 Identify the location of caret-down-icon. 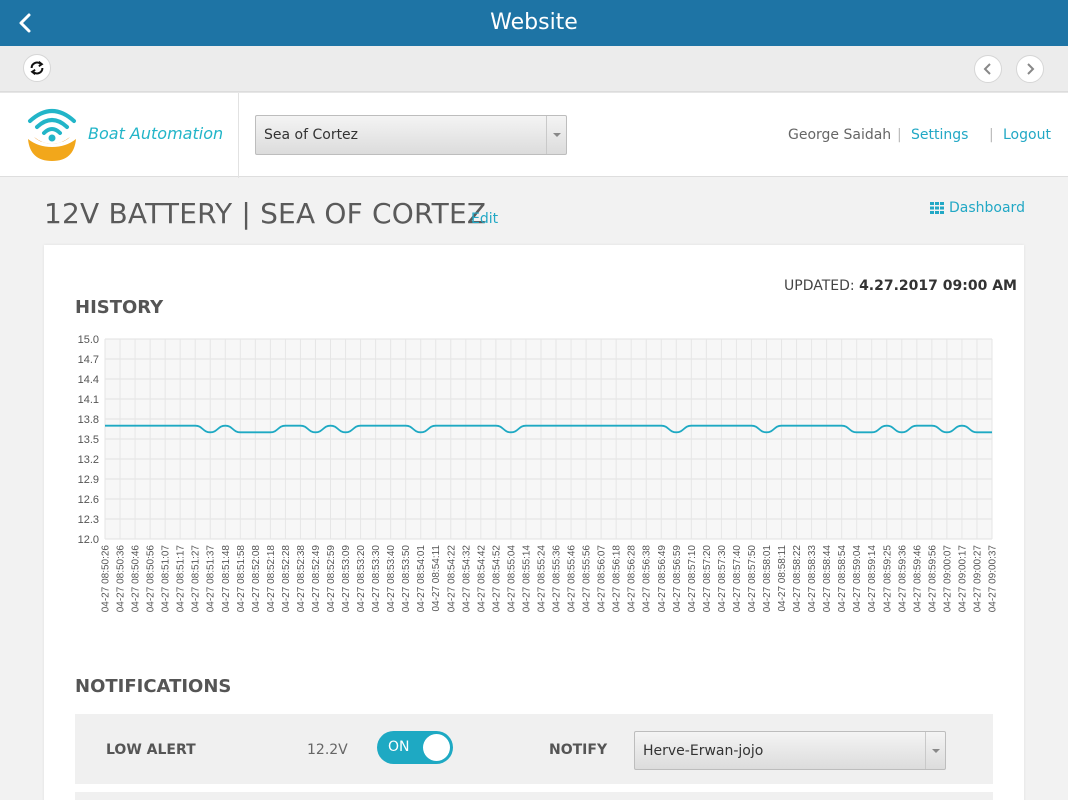
(935, 750).